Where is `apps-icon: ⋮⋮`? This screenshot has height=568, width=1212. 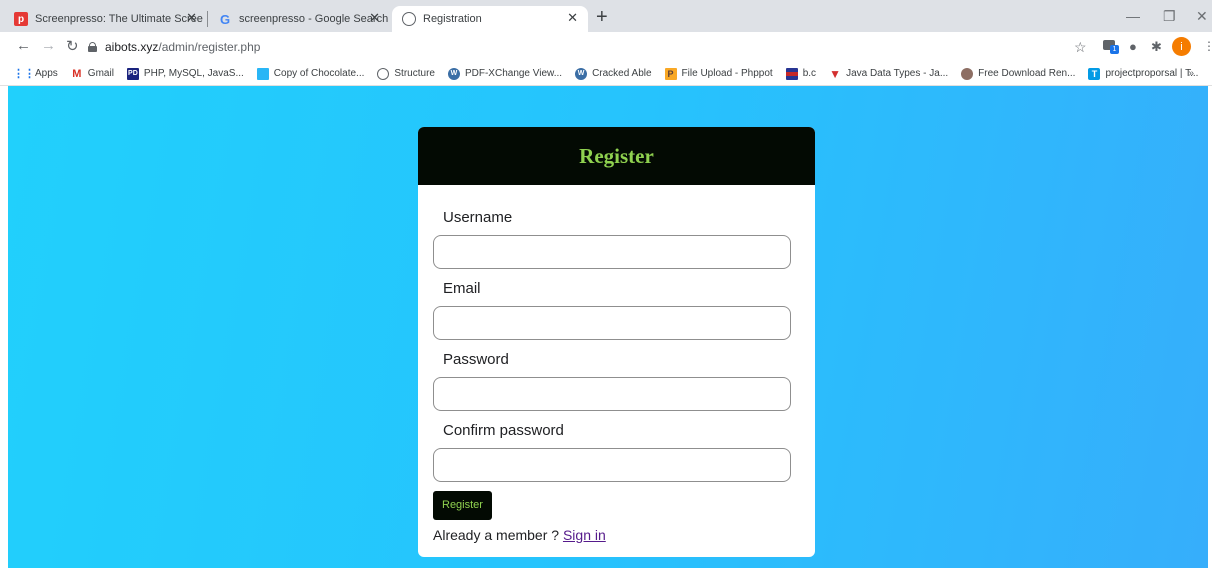
apps-icon: ⋮⋮ is located at coordinates (24, 74).